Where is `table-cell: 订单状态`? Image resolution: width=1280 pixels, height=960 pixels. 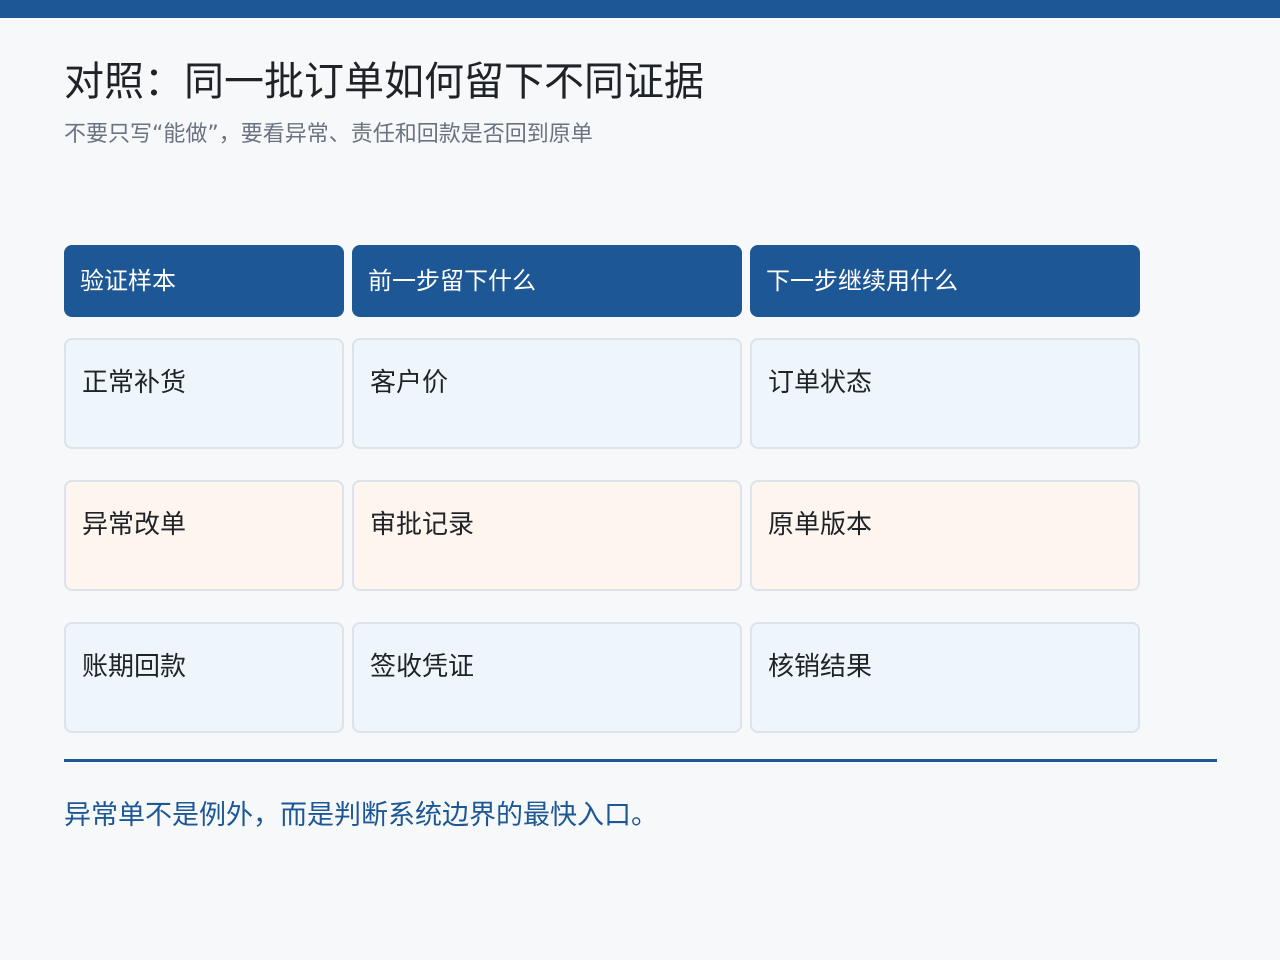 table-cell: 订单状态 is located at coordinates (945, 393).